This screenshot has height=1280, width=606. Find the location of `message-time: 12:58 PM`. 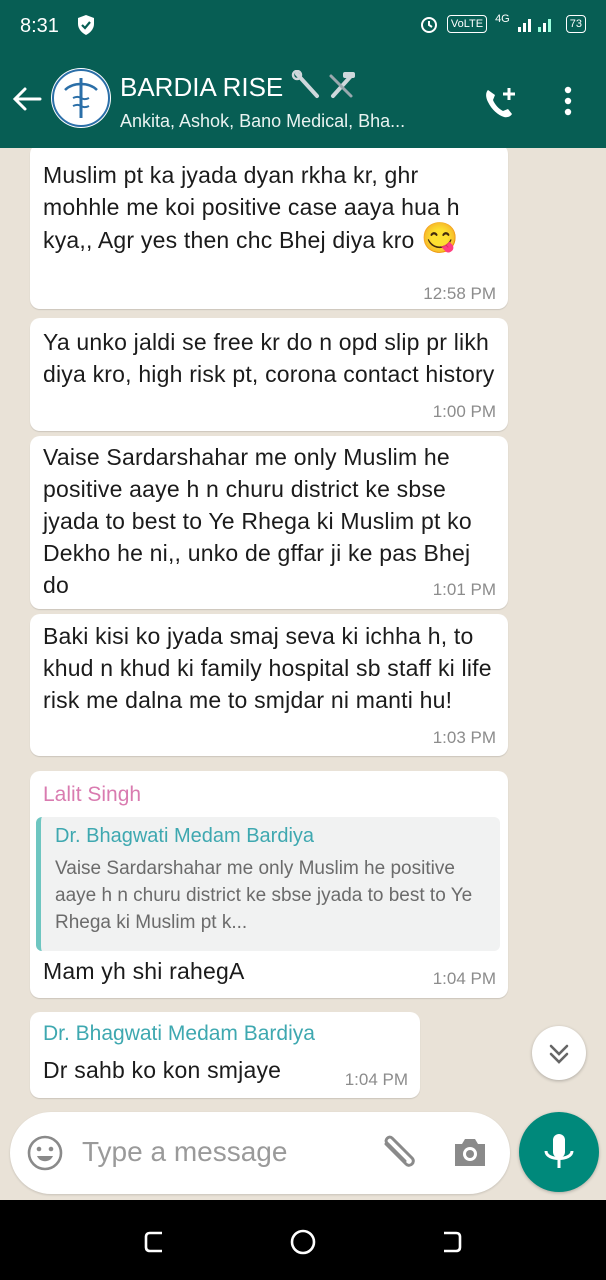

message-time: 12:58 PM is located at coordinates (459, 293).